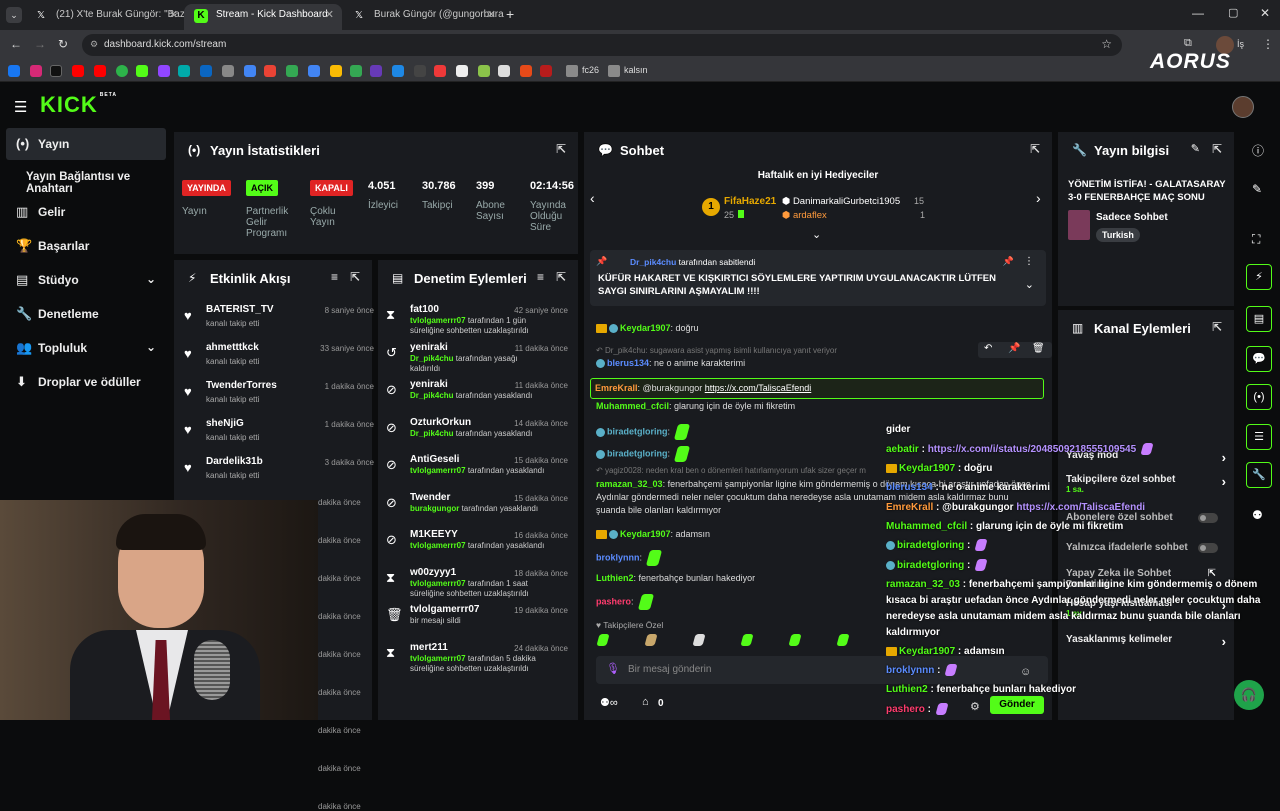  Describe the element at coordinates (758, 388) in the screenshot. I see `chat-link: https://x.com/TaliscaEfendi` at that location.